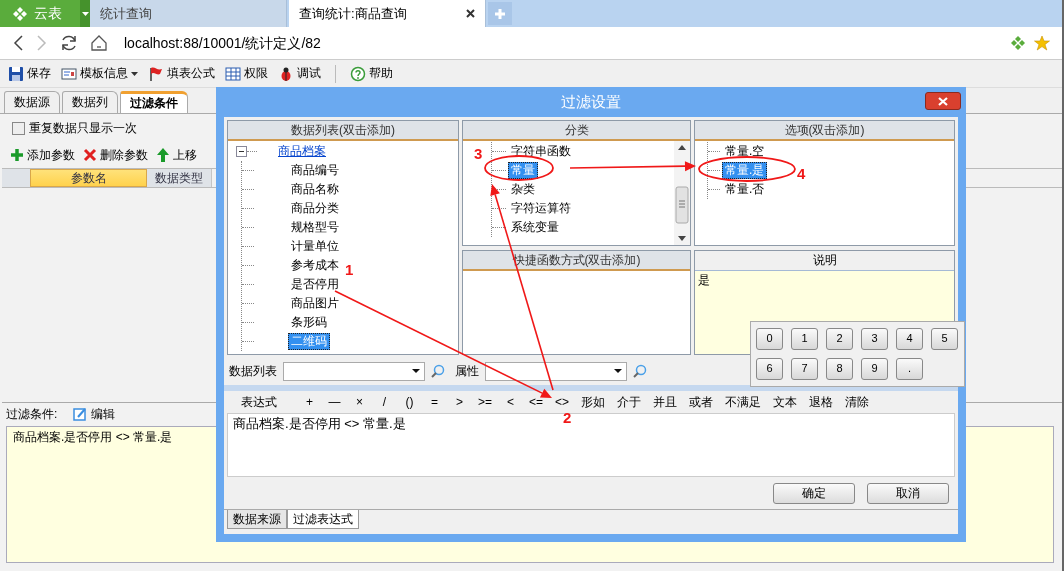 This screenshot has width=1064, height=571. Describe the element at coordinates (257, 519) in the screenshot. I see `tab: 数据来源` at that location.